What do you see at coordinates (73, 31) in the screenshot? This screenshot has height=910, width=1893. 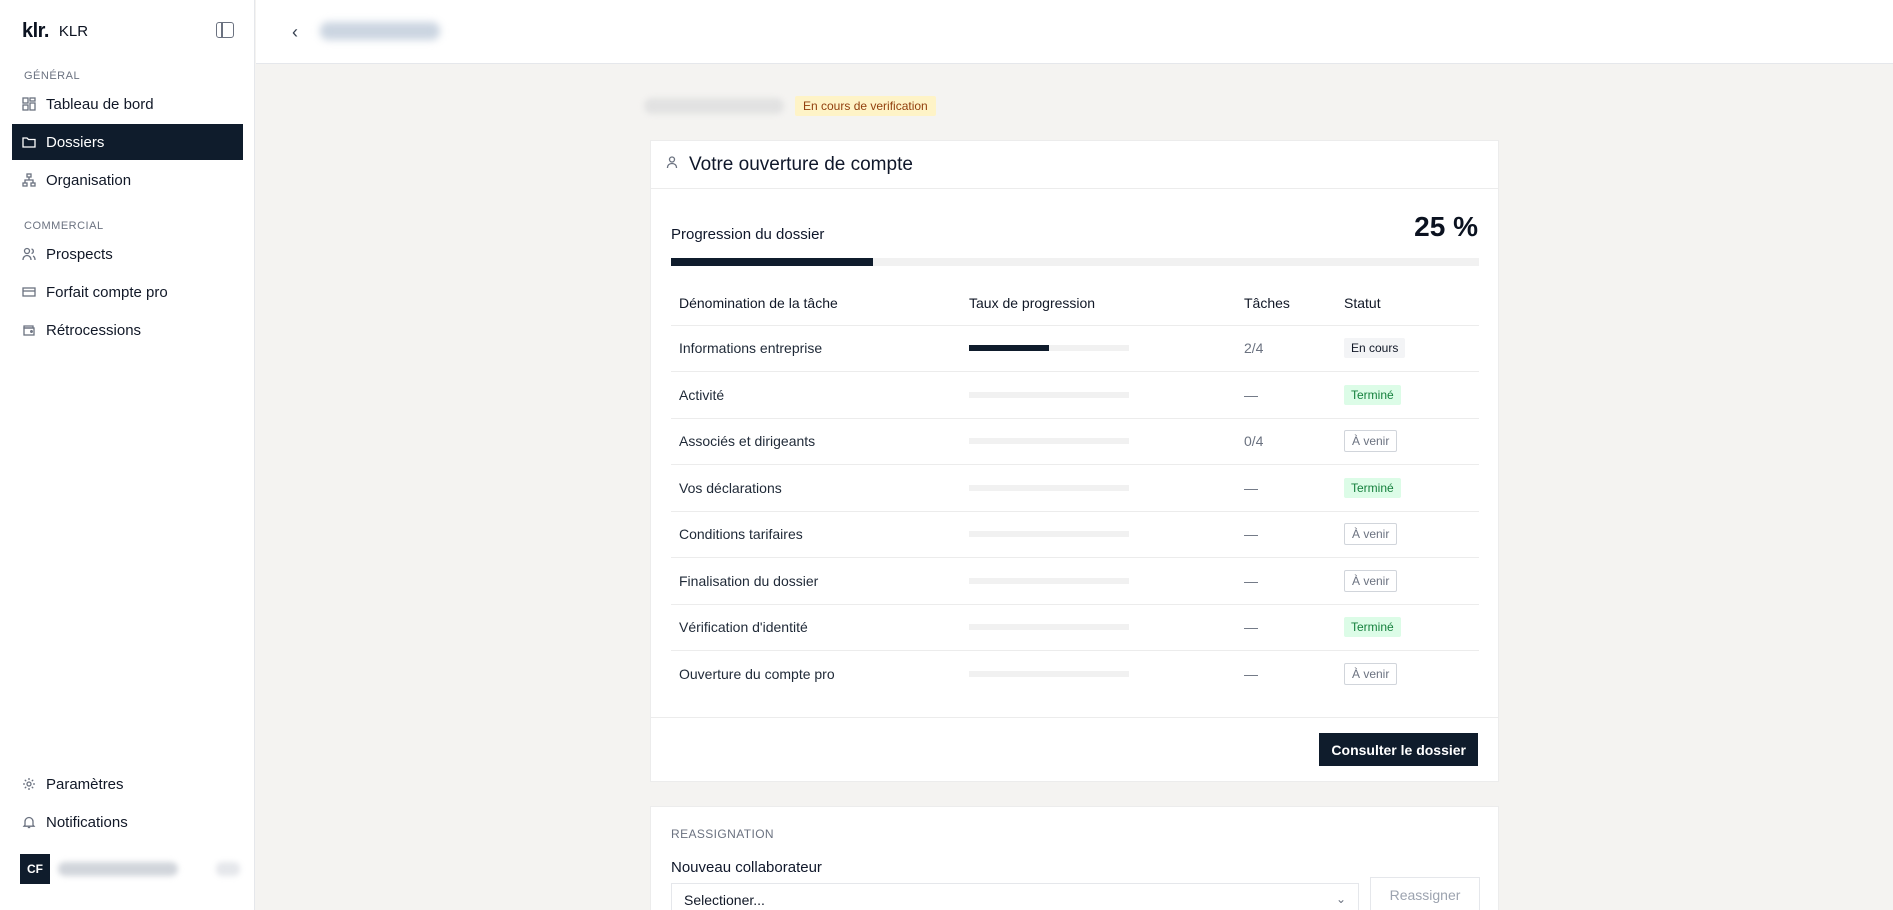 I see `brand-name: KLR` at bounding box center [73, 31].